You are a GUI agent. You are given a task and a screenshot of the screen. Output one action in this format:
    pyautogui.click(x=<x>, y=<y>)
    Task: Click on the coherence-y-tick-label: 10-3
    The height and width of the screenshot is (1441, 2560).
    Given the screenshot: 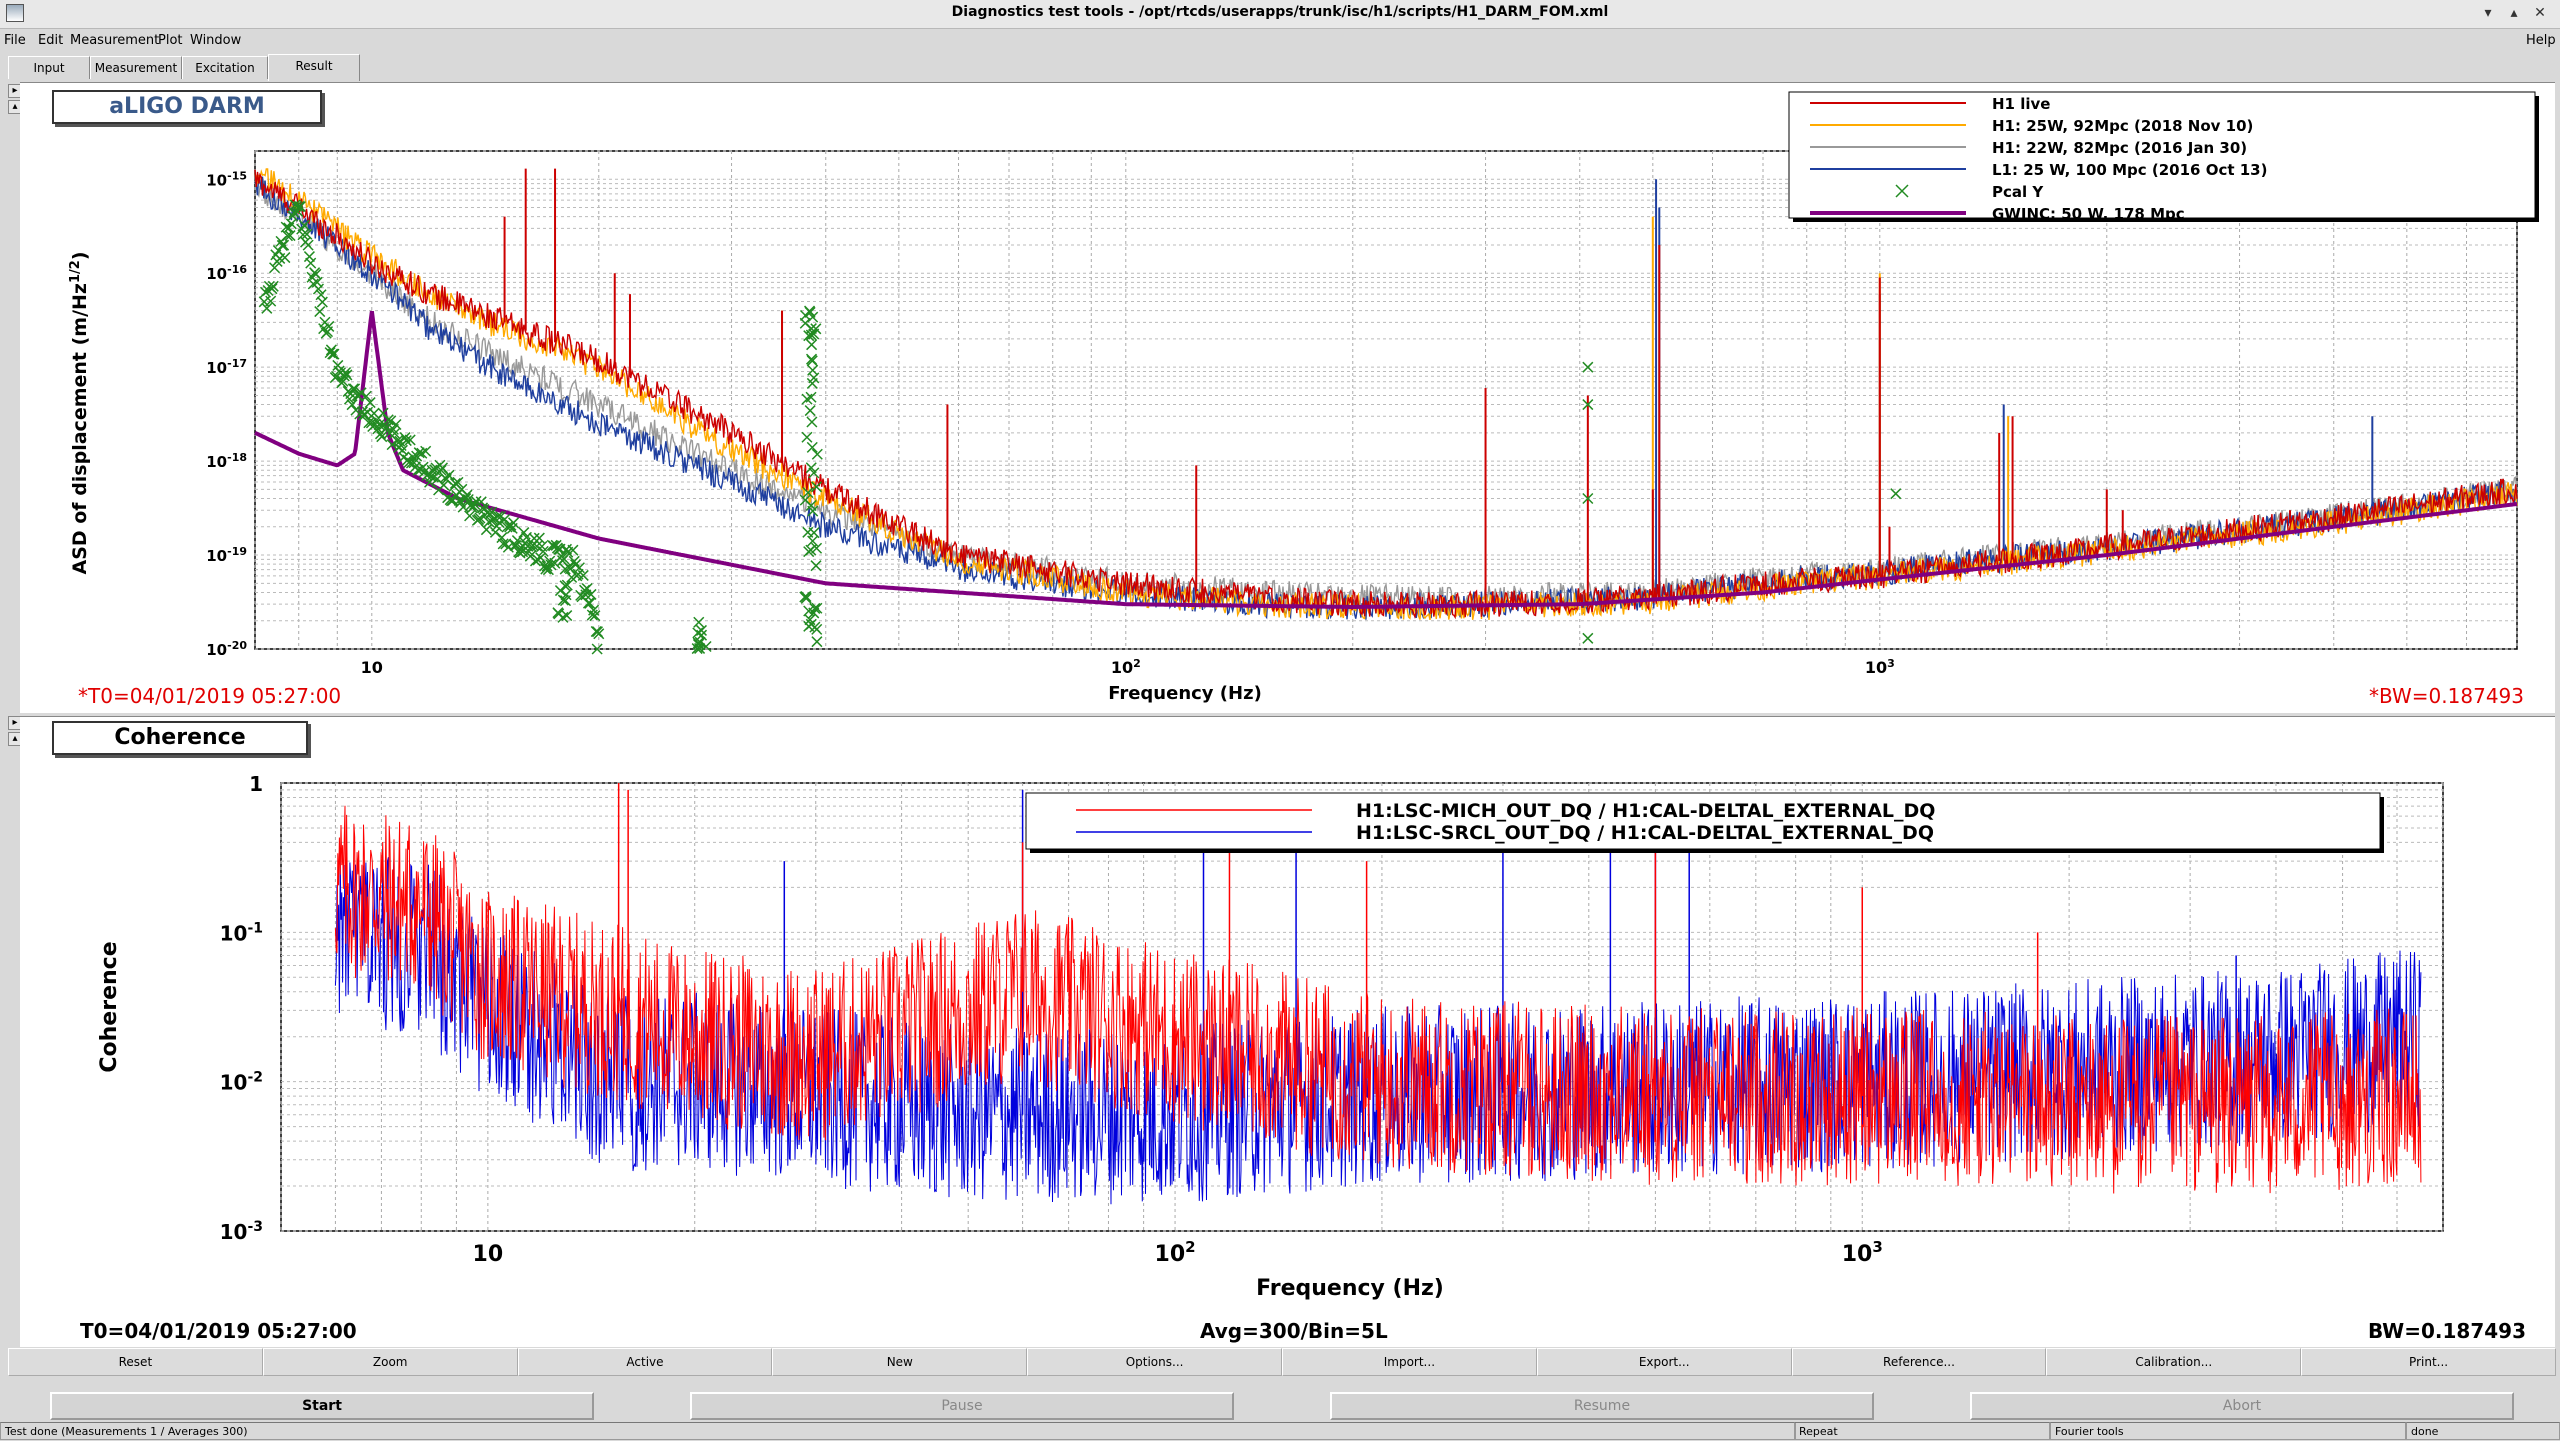 What is the action you would take?
    pyautogui.click(x=241, y=1231)
    